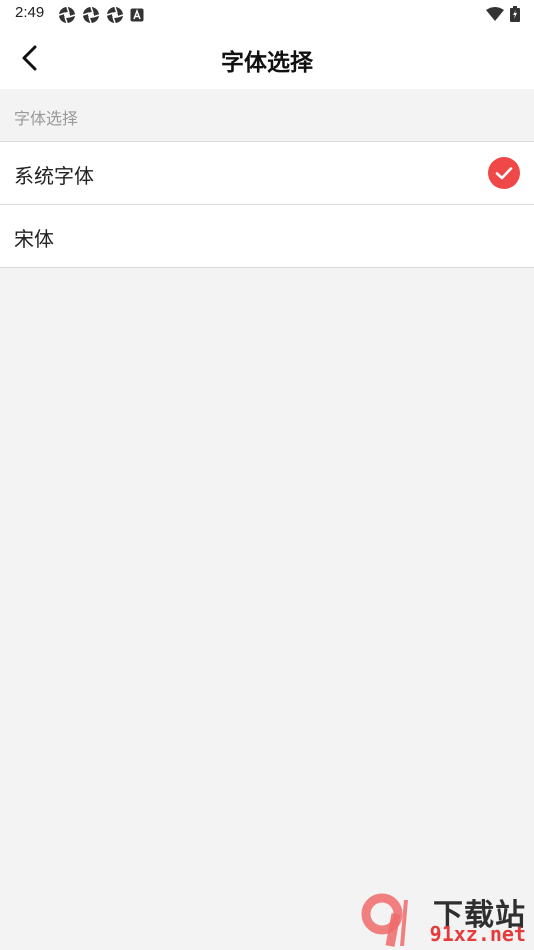 The width and height of the screenshot is (534, 950). Describe the element at coordinates (504, 173) in the screenshot. I see `check-circle-icon` at that location.